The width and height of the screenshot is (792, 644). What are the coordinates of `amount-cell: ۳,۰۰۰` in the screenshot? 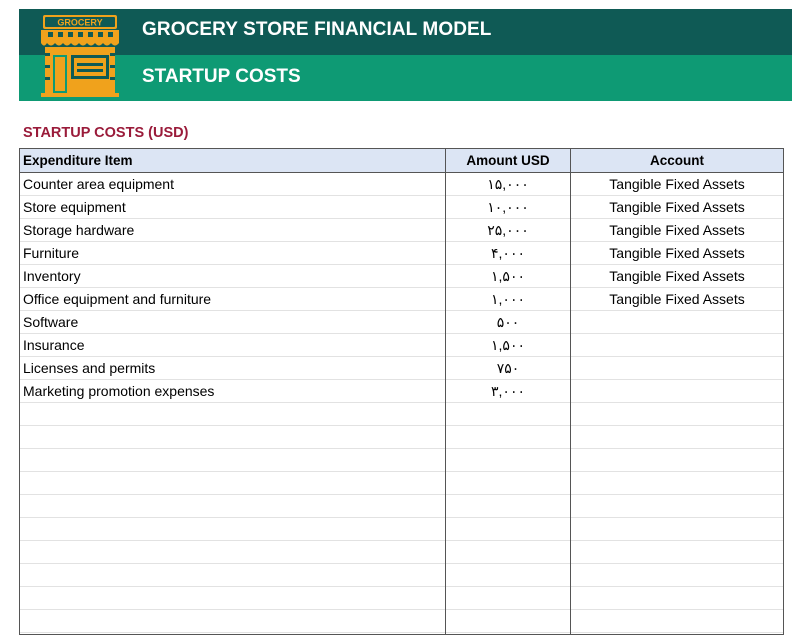 It's located at (508, 391).